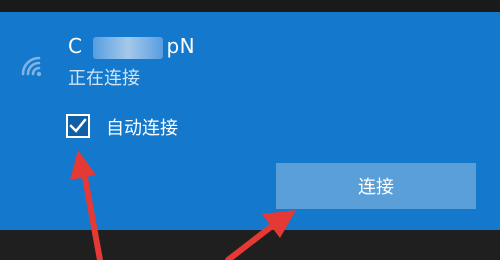  Describe the element at coordinates (181, 46) in the screenshot. I see `network-name-end: pN` at that location.